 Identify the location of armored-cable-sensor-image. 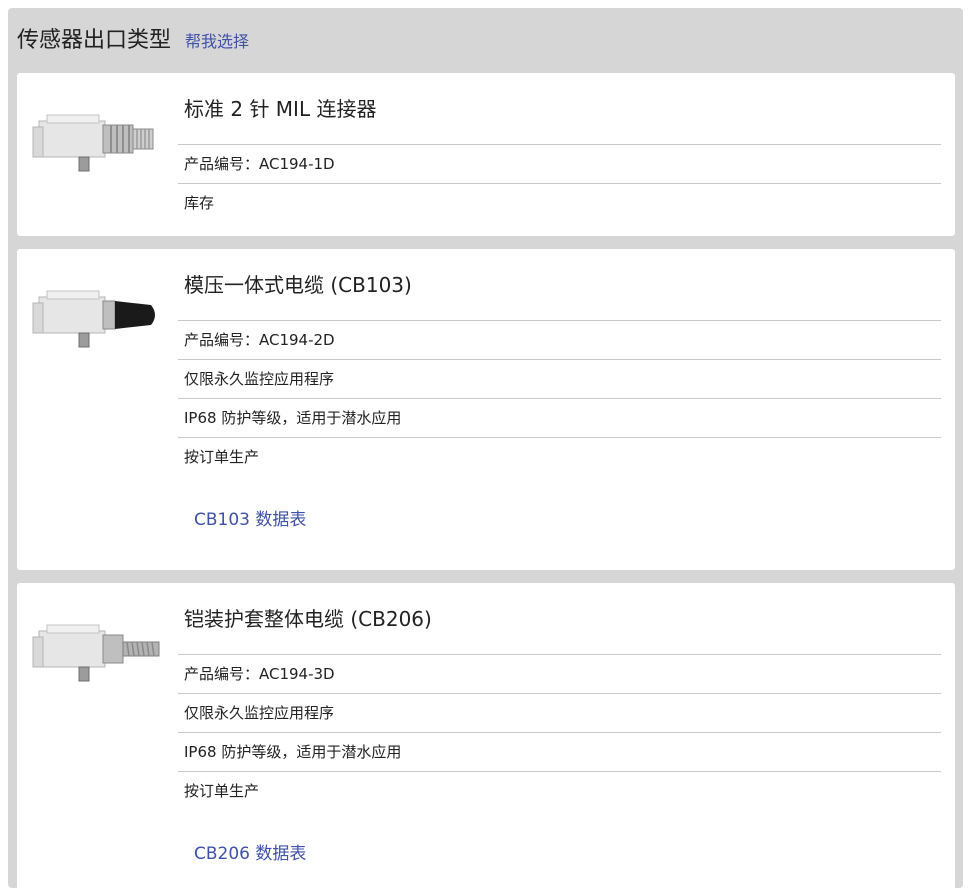
(96, 653).